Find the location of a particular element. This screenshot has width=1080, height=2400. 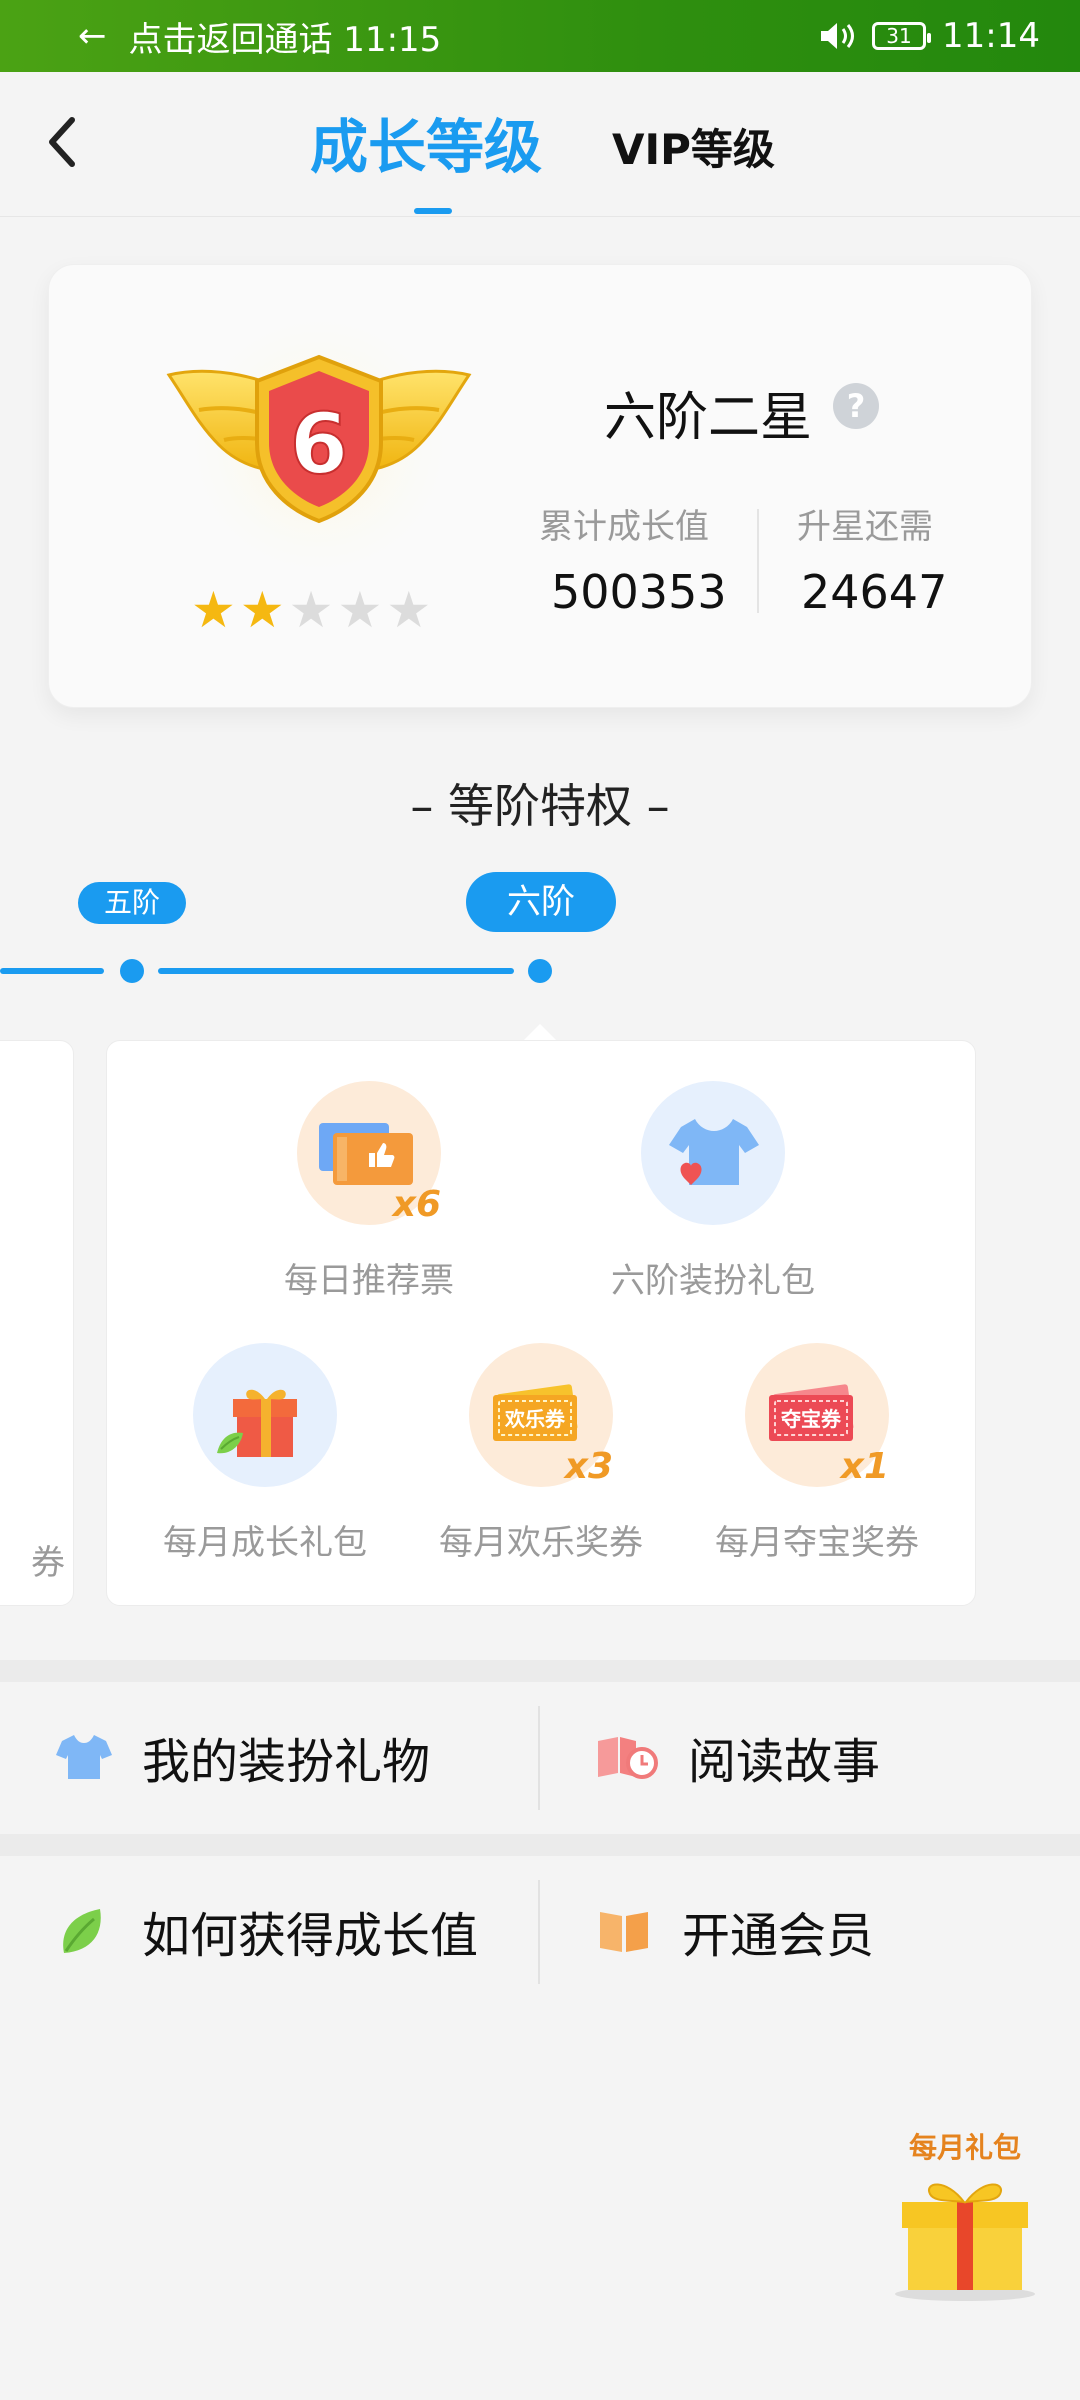

level-badge-icon: 6 is located at coordinates (319, 445).